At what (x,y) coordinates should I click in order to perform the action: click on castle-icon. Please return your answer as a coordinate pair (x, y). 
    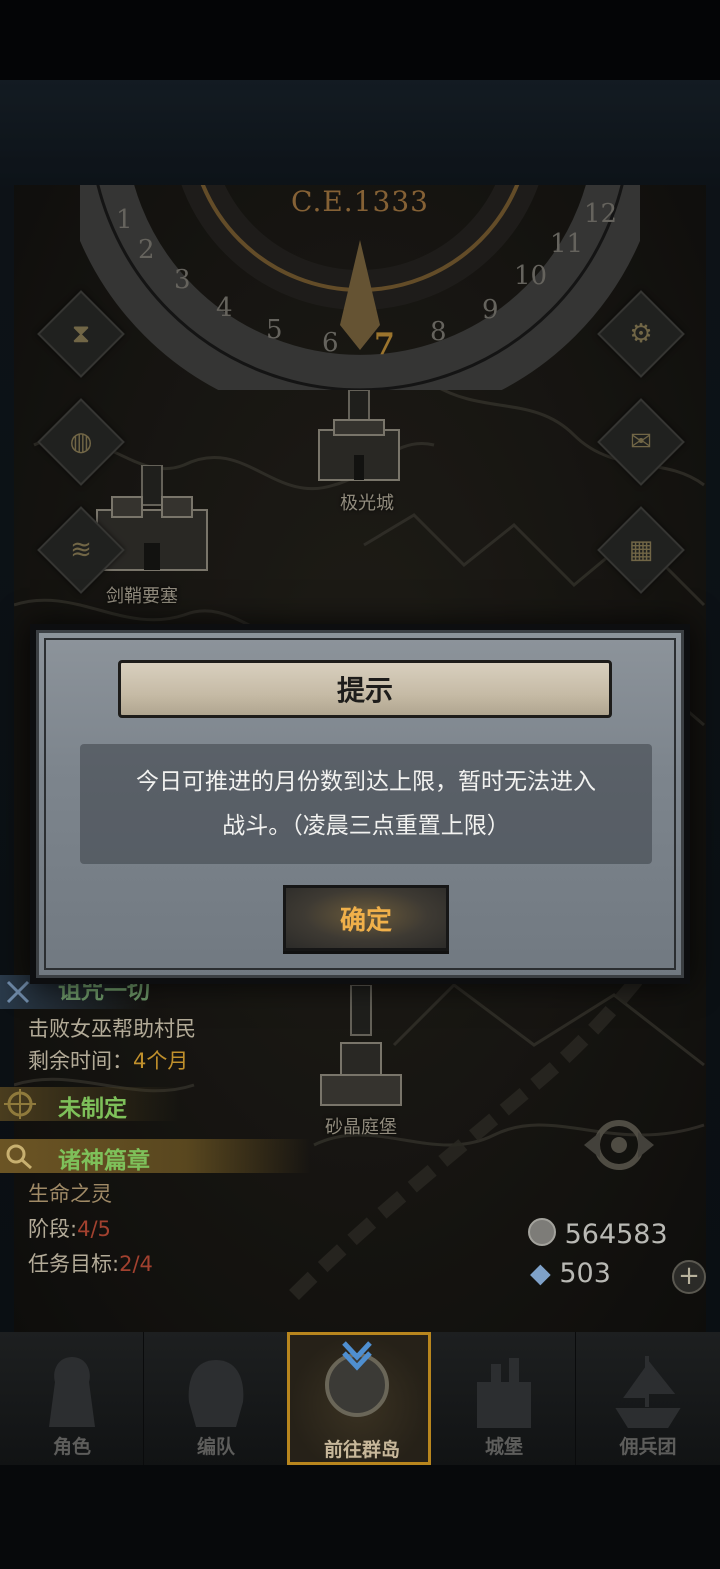
    Looking at the image, I should click on (504, 1393).